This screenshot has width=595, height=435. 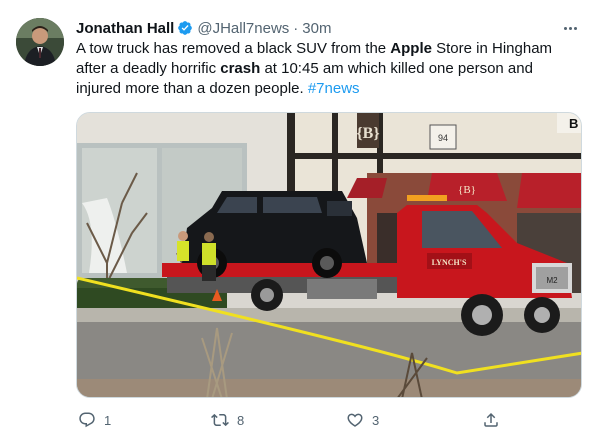 I want to click on retweet-count: 8, so click(x=241, y=420).